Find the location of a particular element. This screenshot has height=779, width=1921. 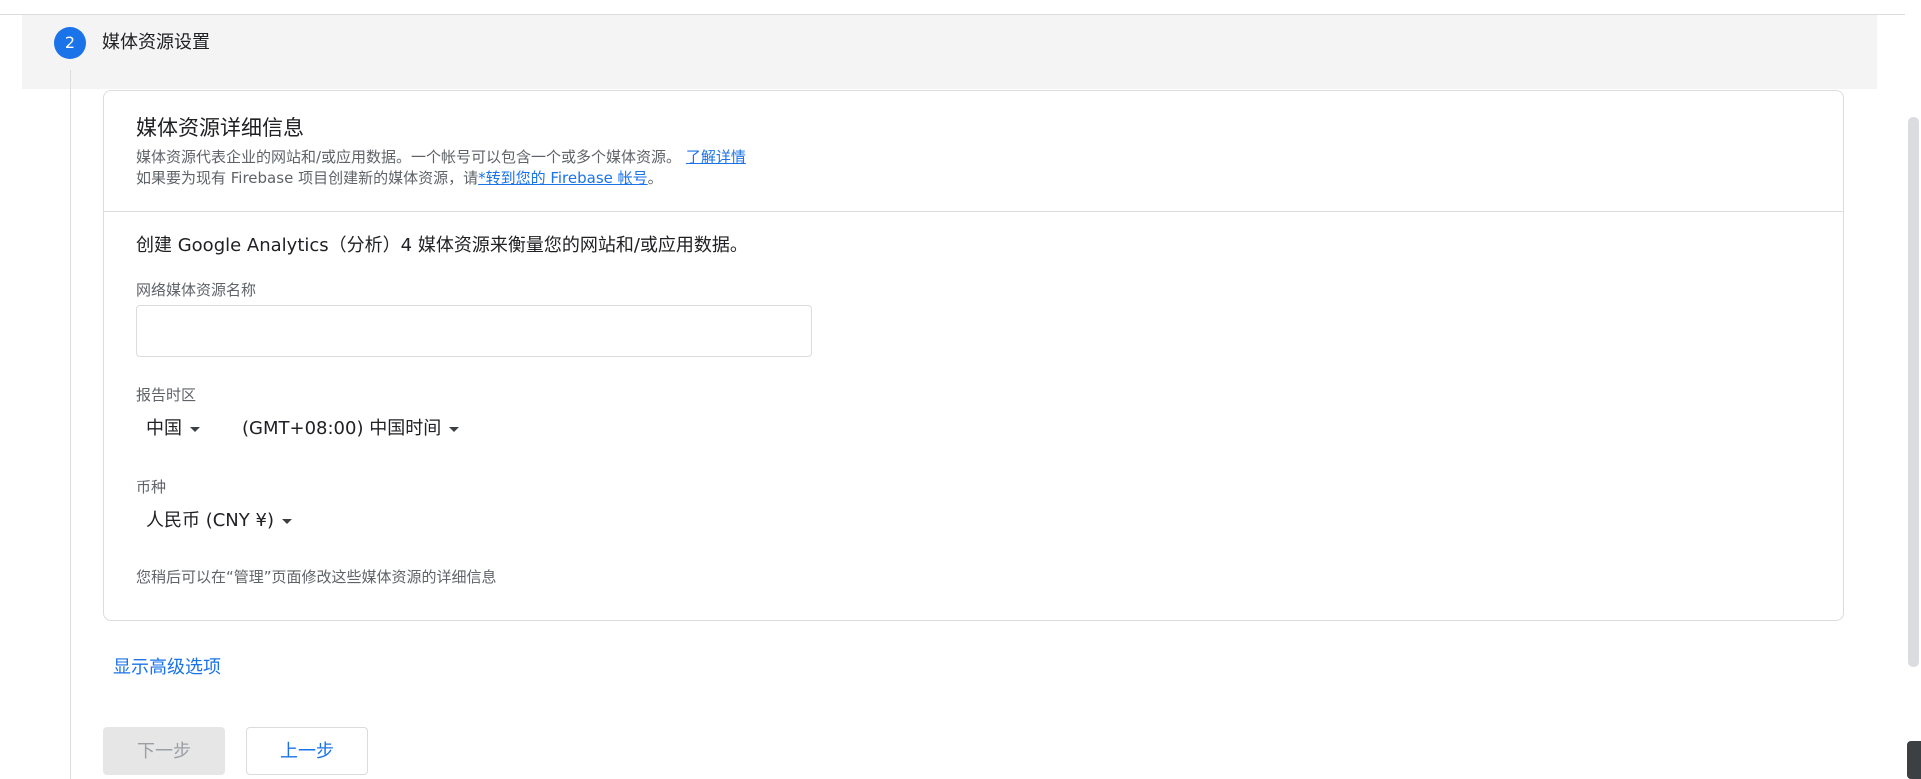

timezone-select: (GMT+08:00) 中国时间 is located at coordinates (351, 429).